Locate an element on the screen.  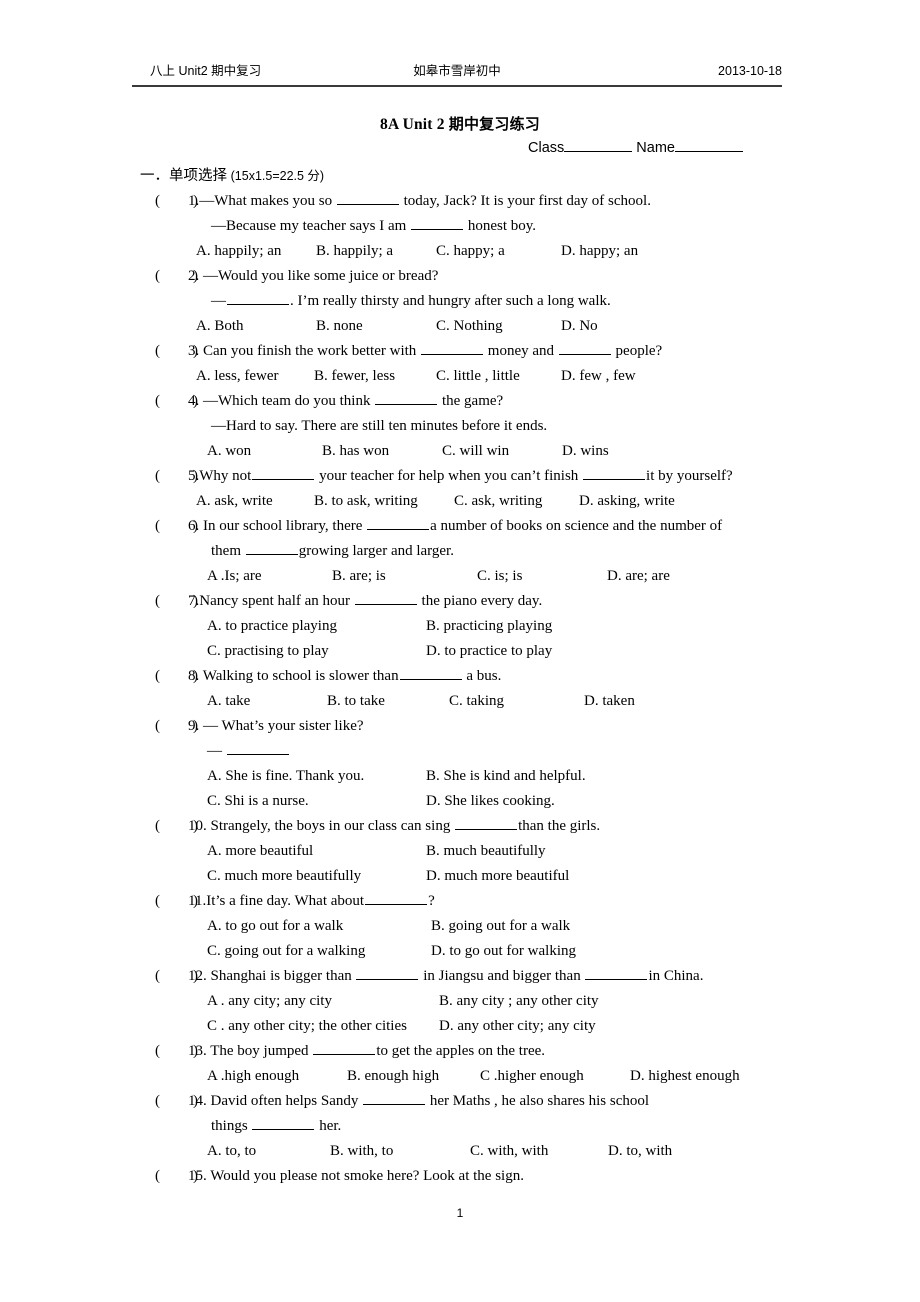
option-d: D. She likes cooking. is located at coordinates (490, 801).